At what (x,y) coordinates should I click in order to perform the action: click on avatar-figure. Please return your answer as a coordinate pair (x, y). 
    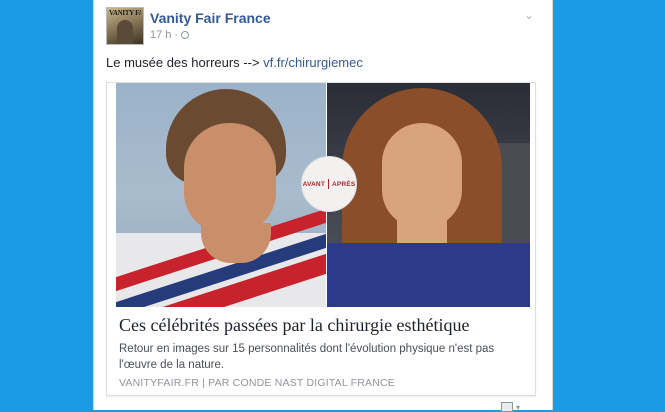
    Looking at the image, I should click on (125, 32).